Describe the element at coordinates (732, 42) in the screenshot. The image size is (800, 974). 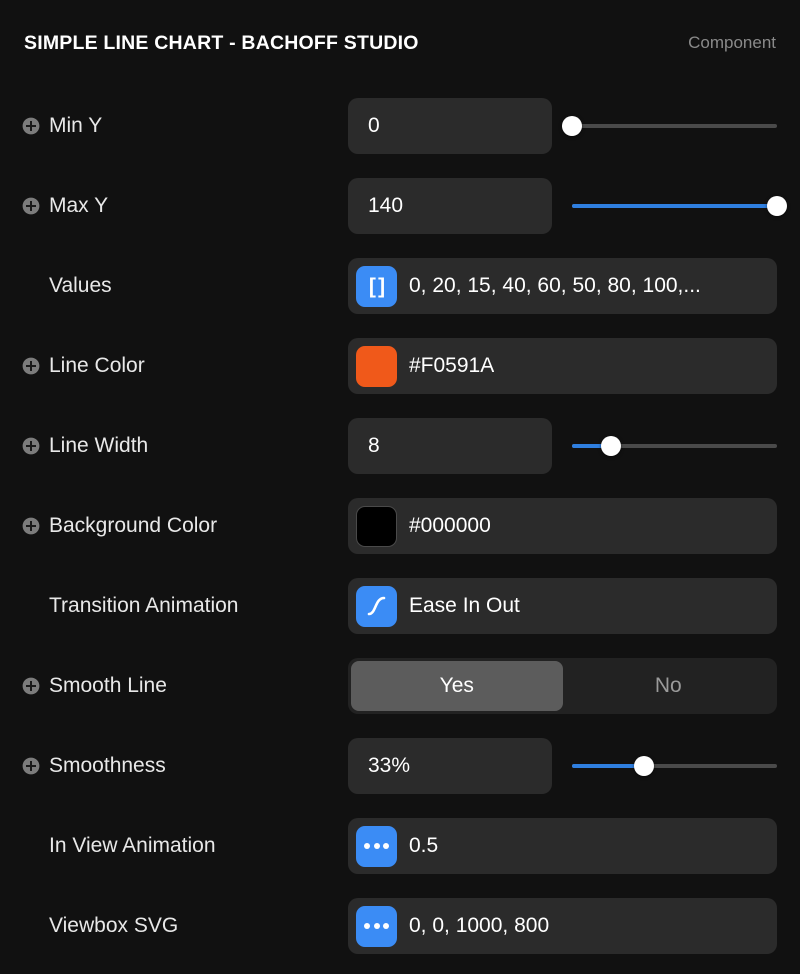
I see `component-kind-label: Component` at that location.